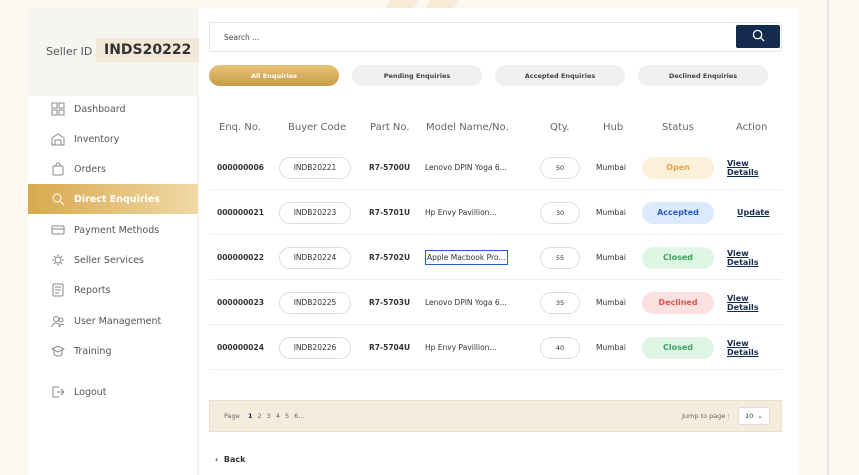 The image size is (859, 475). Describe the element at coordinates (217, 459) in the screenshot. I see `chevron-left-icon: ‹` at that location.